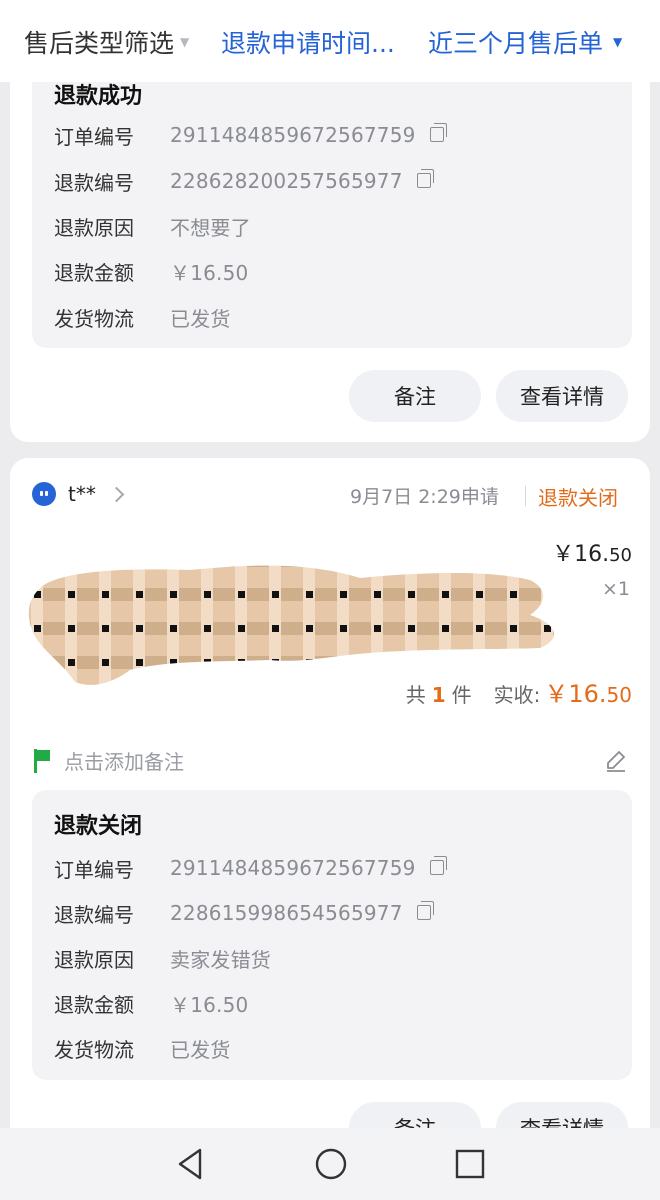 This screenshot has width=660, height=1200. I want to click on refund-number-row: 退款编号 228628200257565977, so click(244, 181).